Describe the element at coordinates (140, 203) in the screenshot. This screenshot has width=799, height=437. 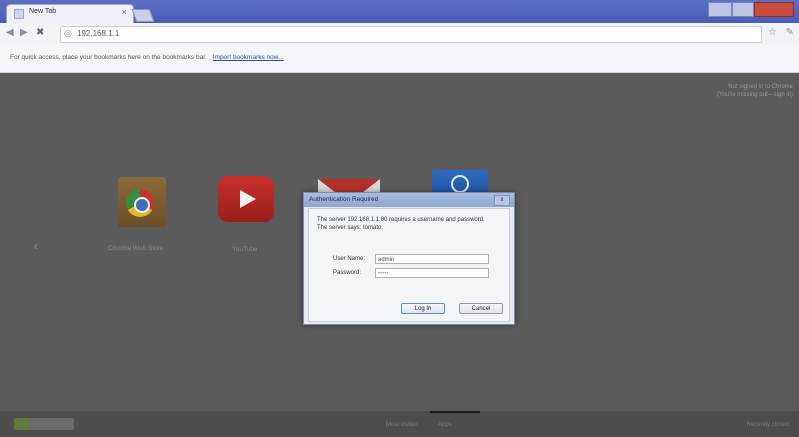
I see `chrome-logo-icon` at that location.